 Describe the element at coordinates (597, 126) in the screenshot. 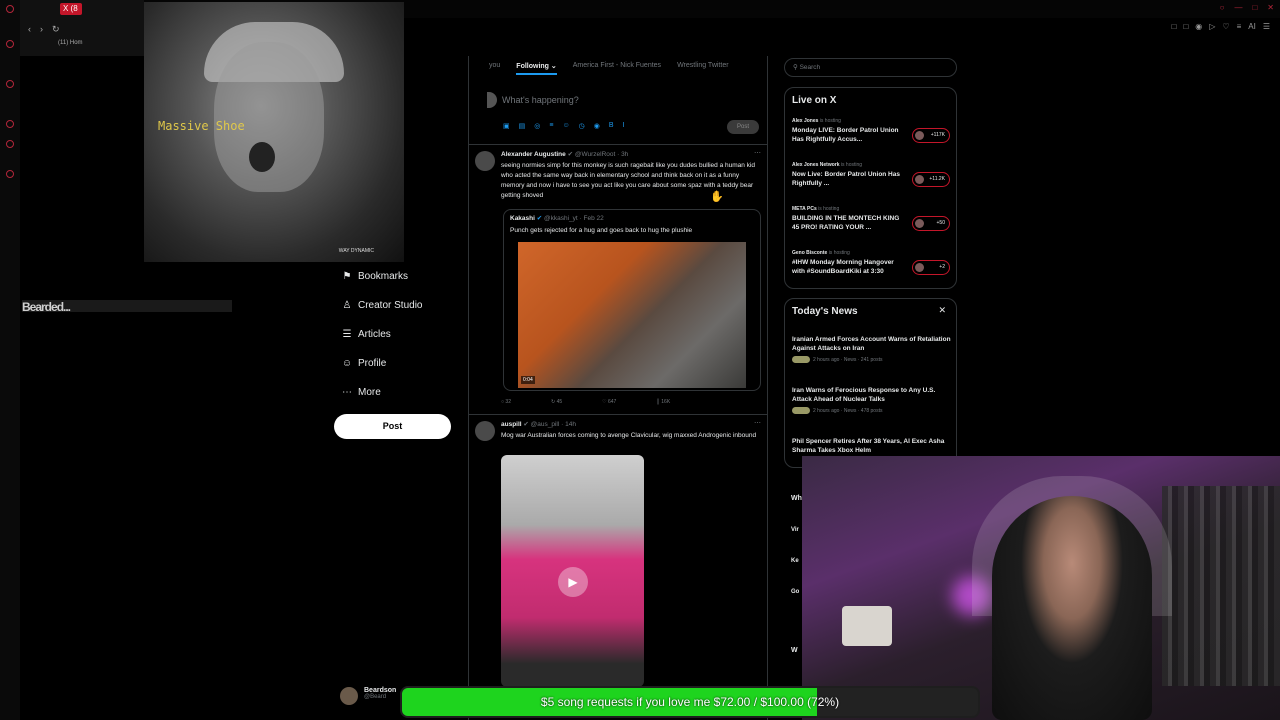

I see `location-icon: ◉` at that location.